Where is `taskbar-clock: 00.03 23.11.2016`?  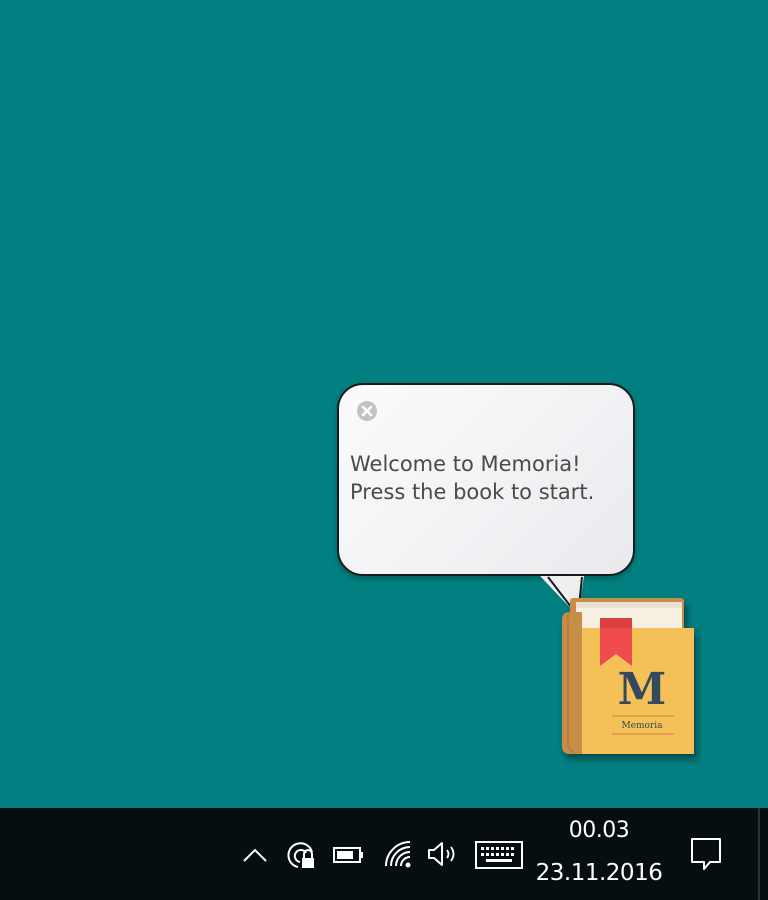 taskbar-clock: 00.03 23.11.2016 is located at coordinates (599, 857).